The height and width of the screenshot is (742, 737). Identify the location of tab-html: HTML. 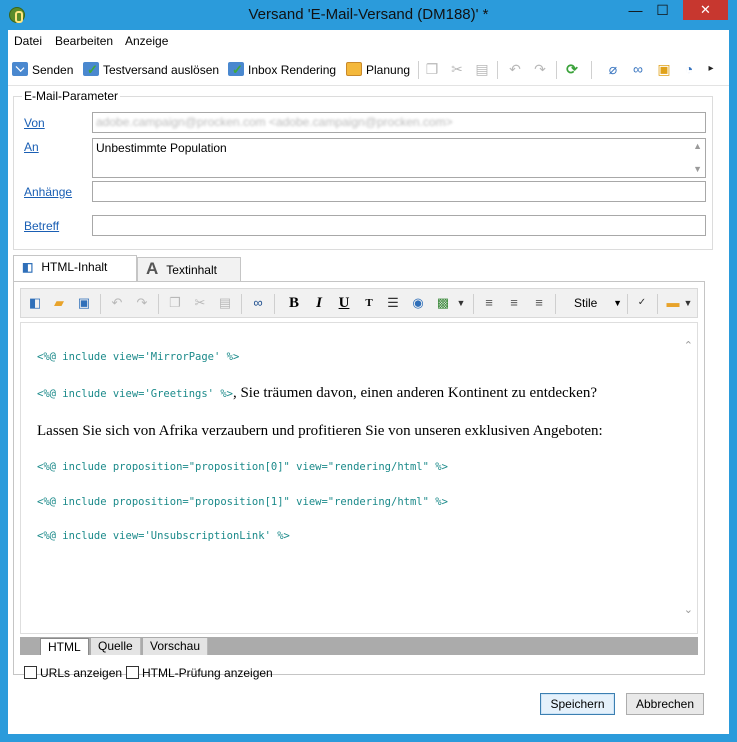
(64, 646).